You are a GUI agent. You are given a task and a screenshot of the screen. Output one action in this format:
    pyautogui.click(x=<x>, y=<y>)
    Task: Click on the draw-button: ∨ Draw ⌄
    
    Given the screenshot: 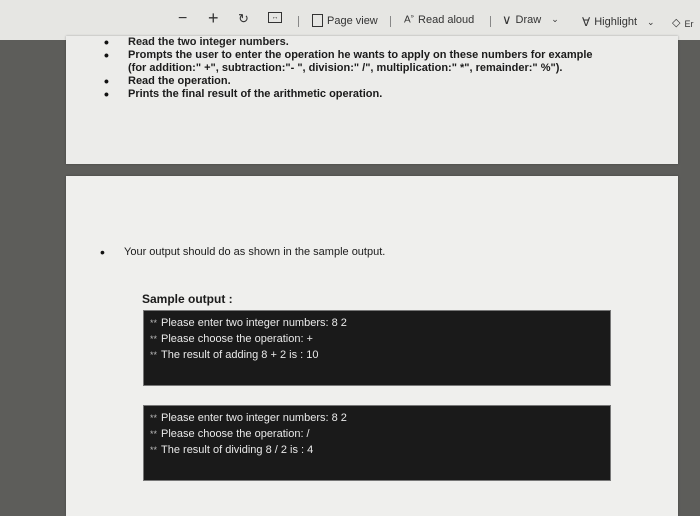 What is the action you would take?
    pyautogui.click(x=530, y=19)
    